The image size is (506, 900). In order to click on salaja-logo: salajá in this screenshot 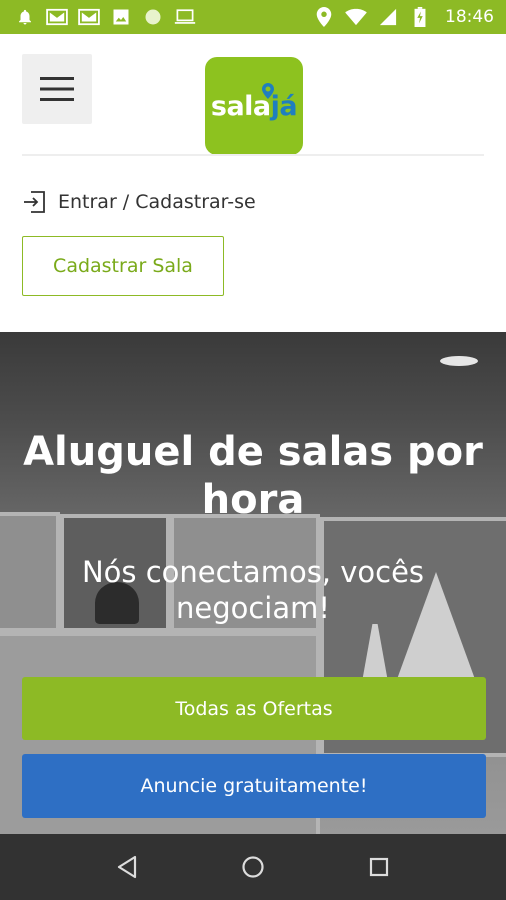, I will do `click(254, 106)`.